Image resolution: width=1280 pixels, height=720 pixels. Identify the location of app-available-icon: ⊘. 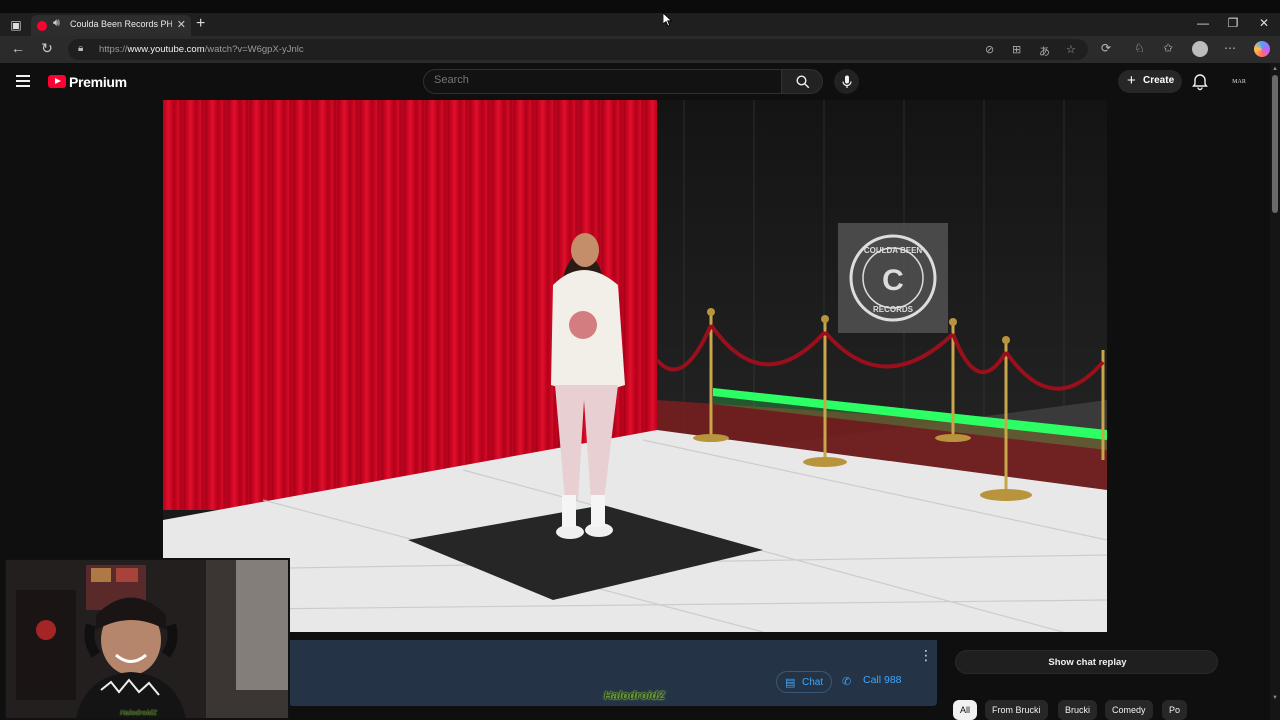
(989, 49).